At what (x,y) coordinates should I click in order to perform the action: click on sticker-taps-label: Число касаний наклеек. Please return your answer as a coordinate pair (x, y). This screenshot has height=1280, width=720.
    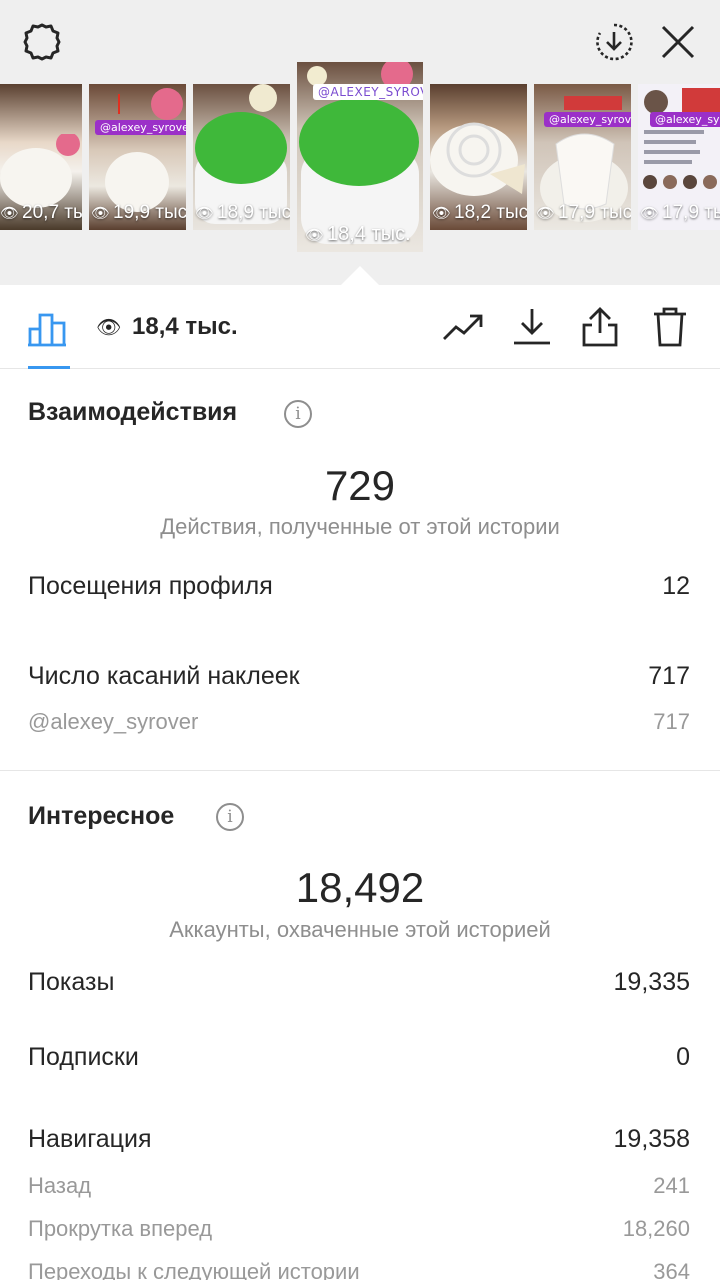
    Looking at the image, I should click on (164, 676).